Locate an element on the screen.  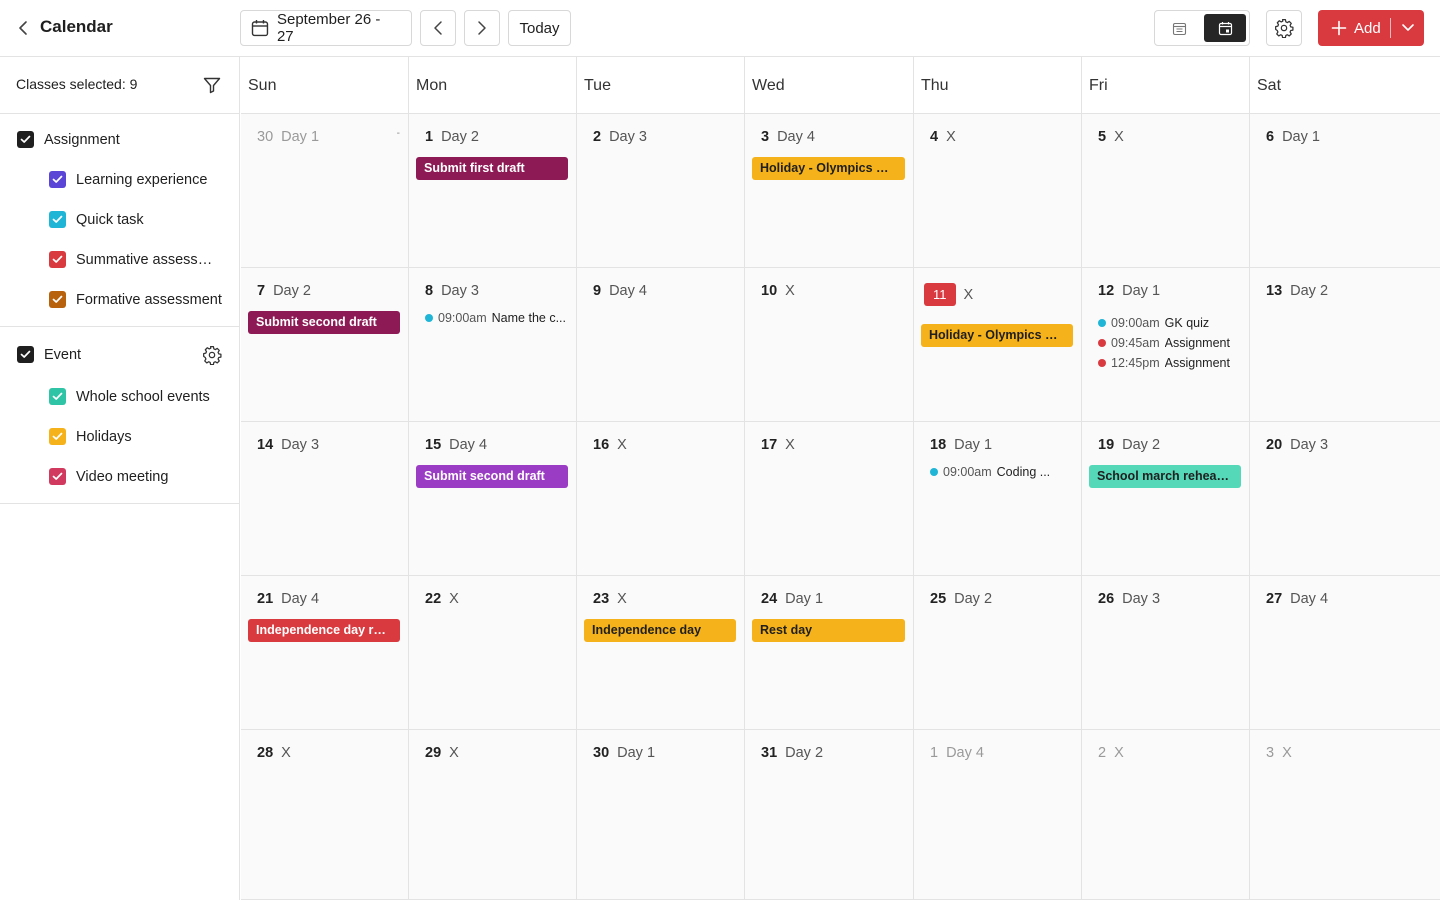
settings-button is located at coordinates (1284, 28).